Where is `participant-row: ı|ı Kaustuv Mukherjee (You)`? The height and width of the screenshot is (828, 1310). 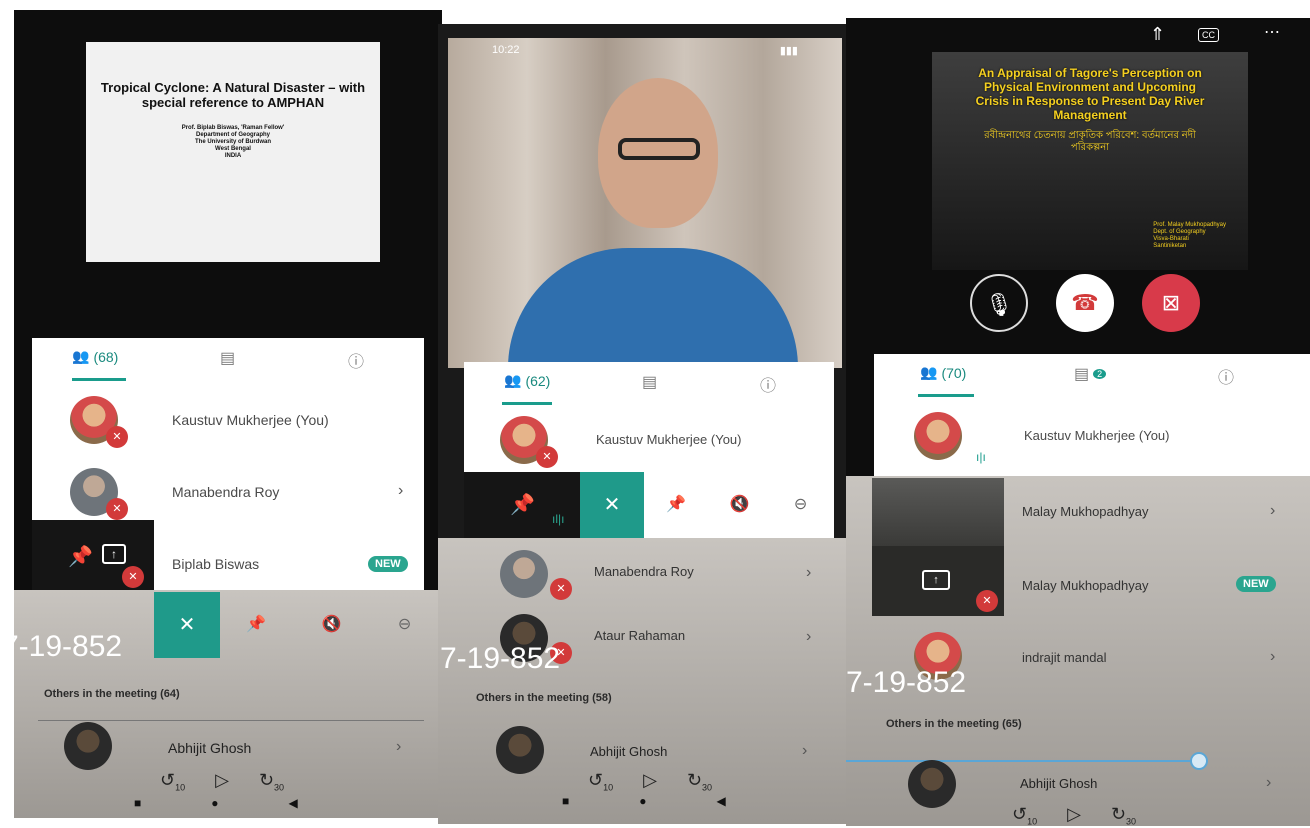 participant-row: ı|ı Kaustuv Mukherjee (You) is located at coordinates (1092, 438).